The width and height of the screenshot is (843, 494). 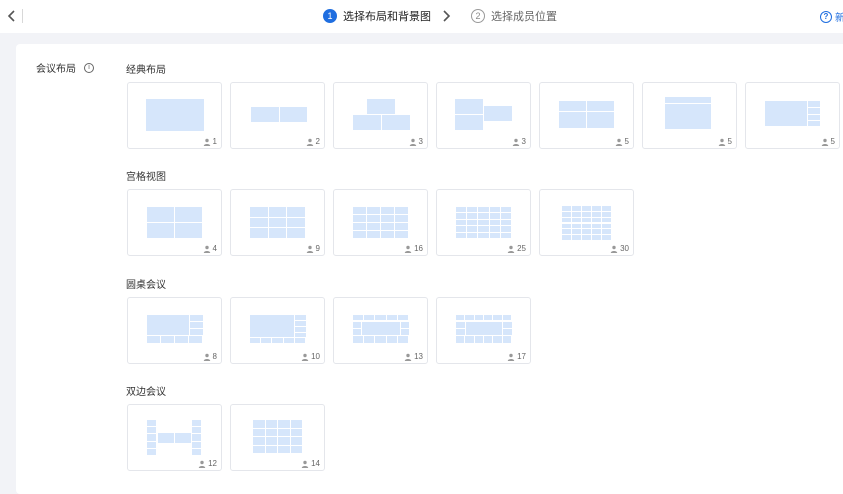 What do you see at coordinates (174, 330) in the screenshot?
I see `layout-option-card: 8` at bounding box center [174, 330].